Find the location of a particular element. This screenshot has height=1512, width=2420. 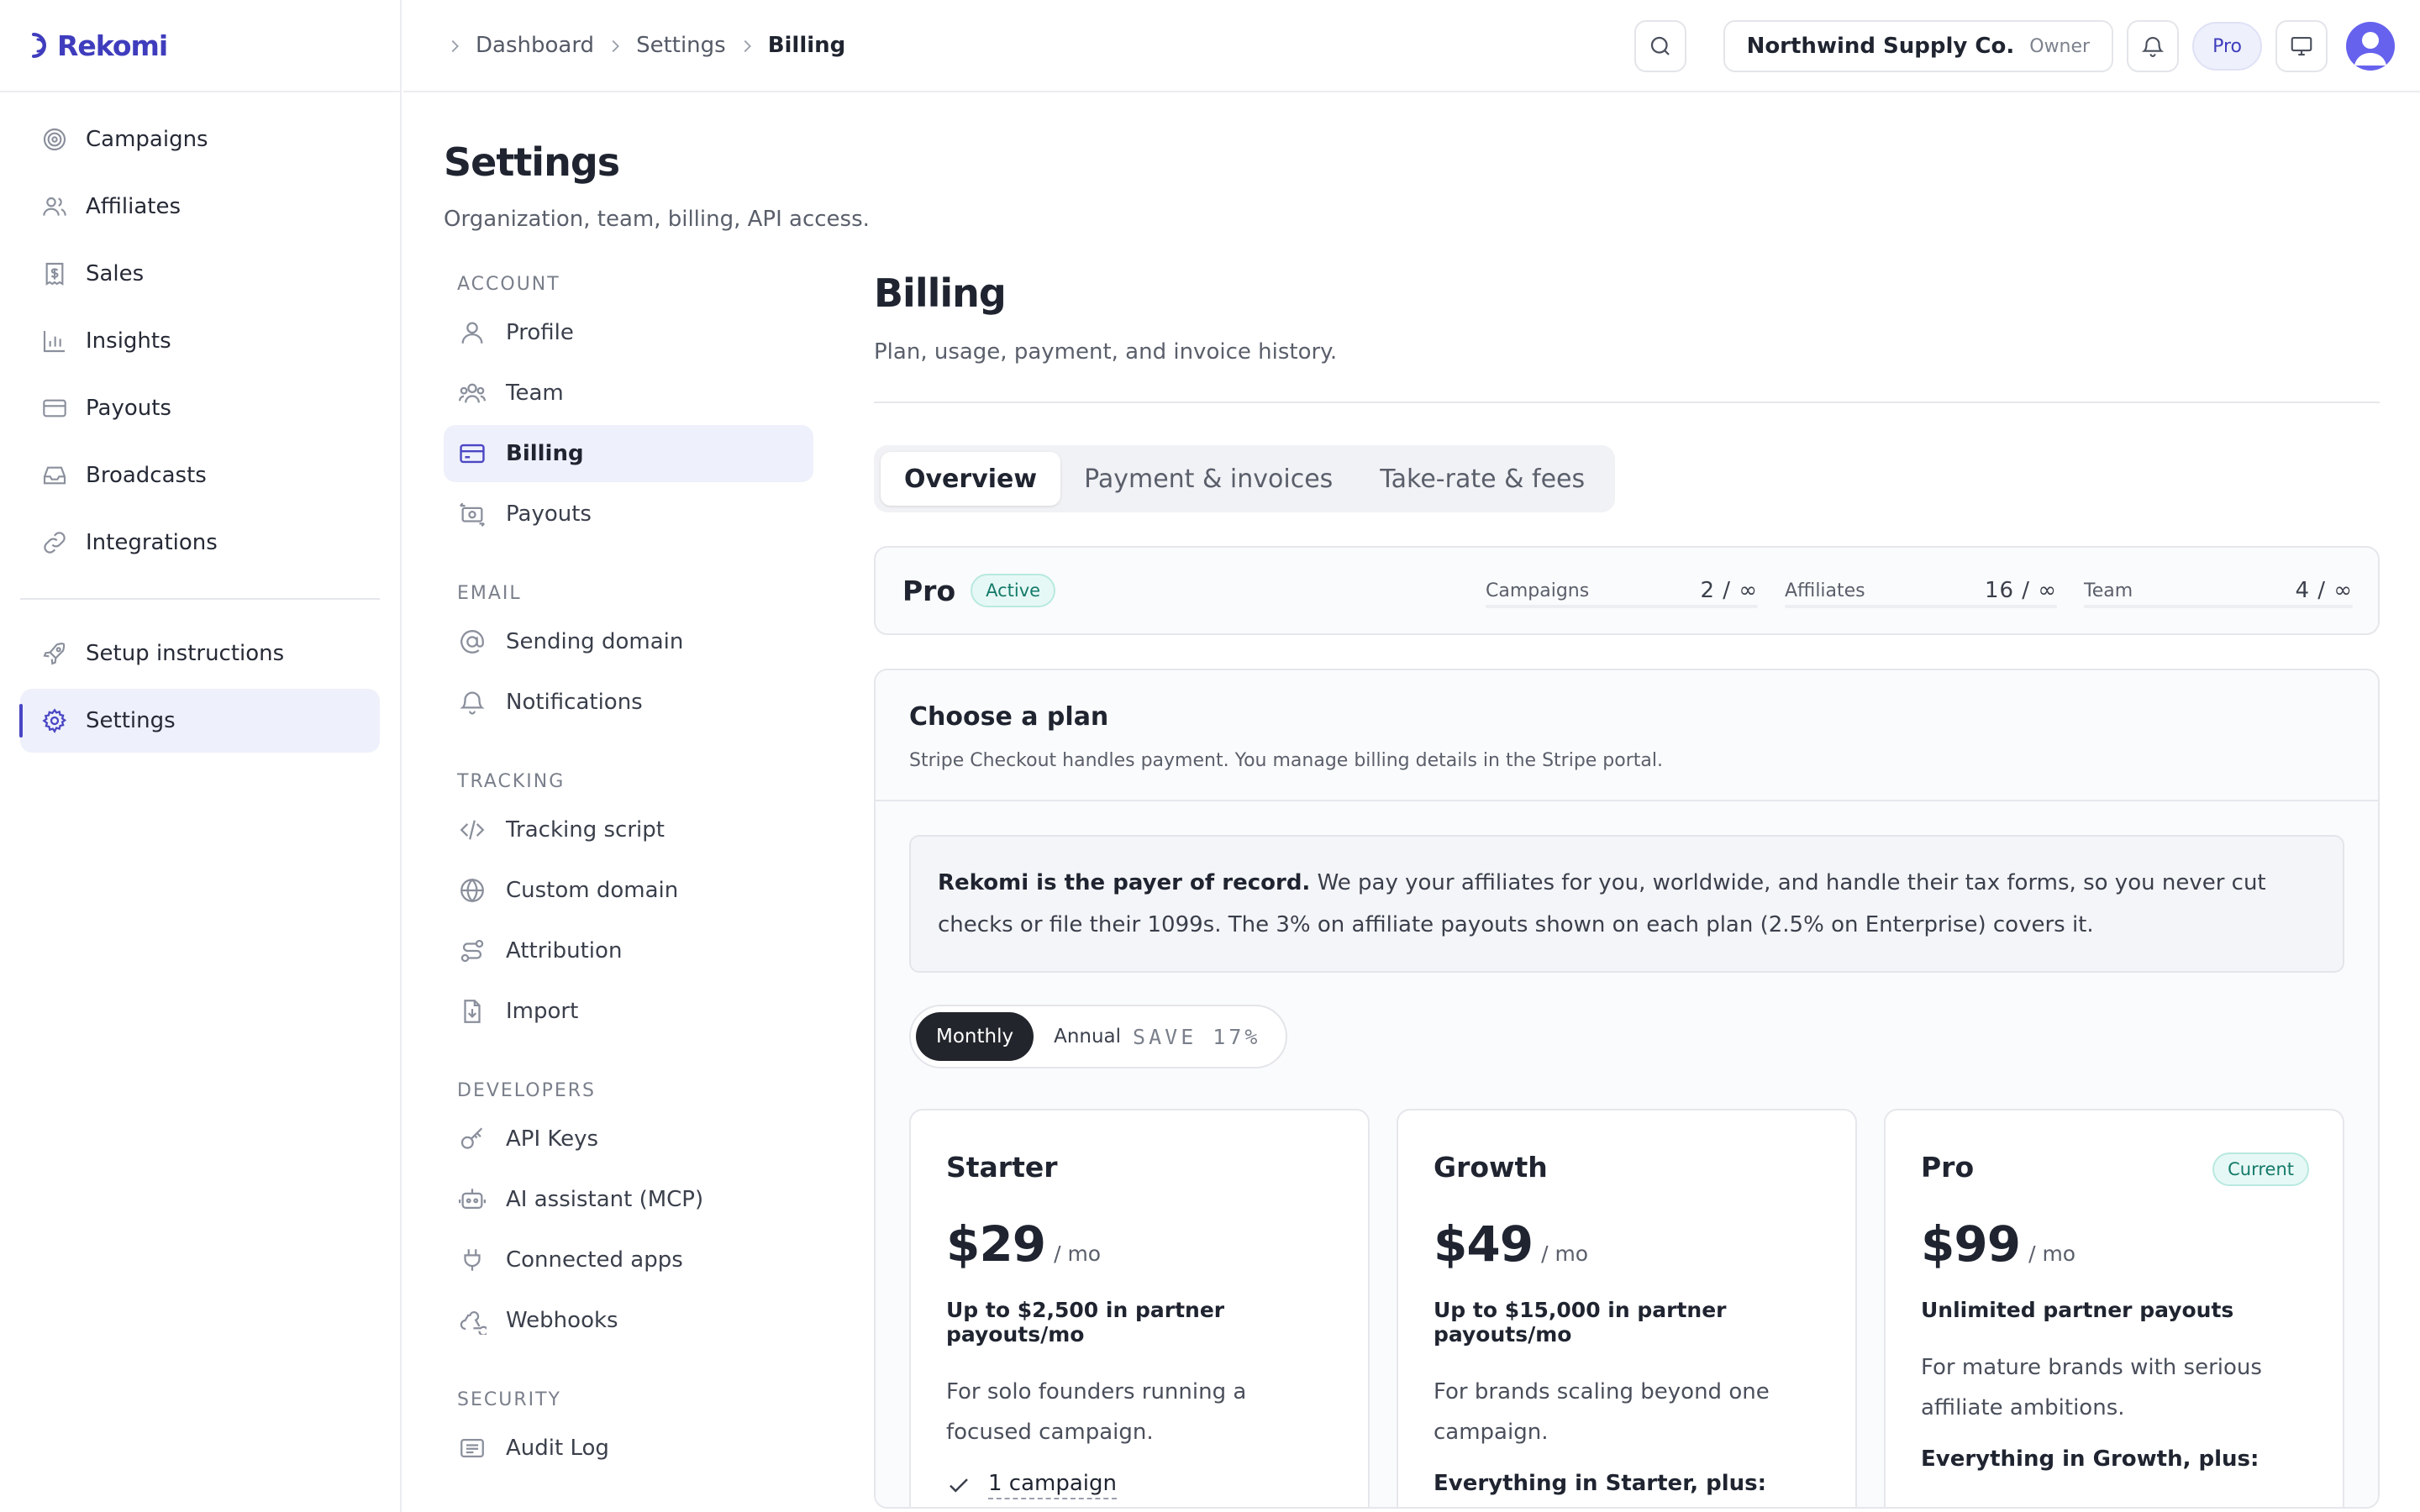

settings-item-webhooks: Webhooks is located at coordinates (628, 1320).